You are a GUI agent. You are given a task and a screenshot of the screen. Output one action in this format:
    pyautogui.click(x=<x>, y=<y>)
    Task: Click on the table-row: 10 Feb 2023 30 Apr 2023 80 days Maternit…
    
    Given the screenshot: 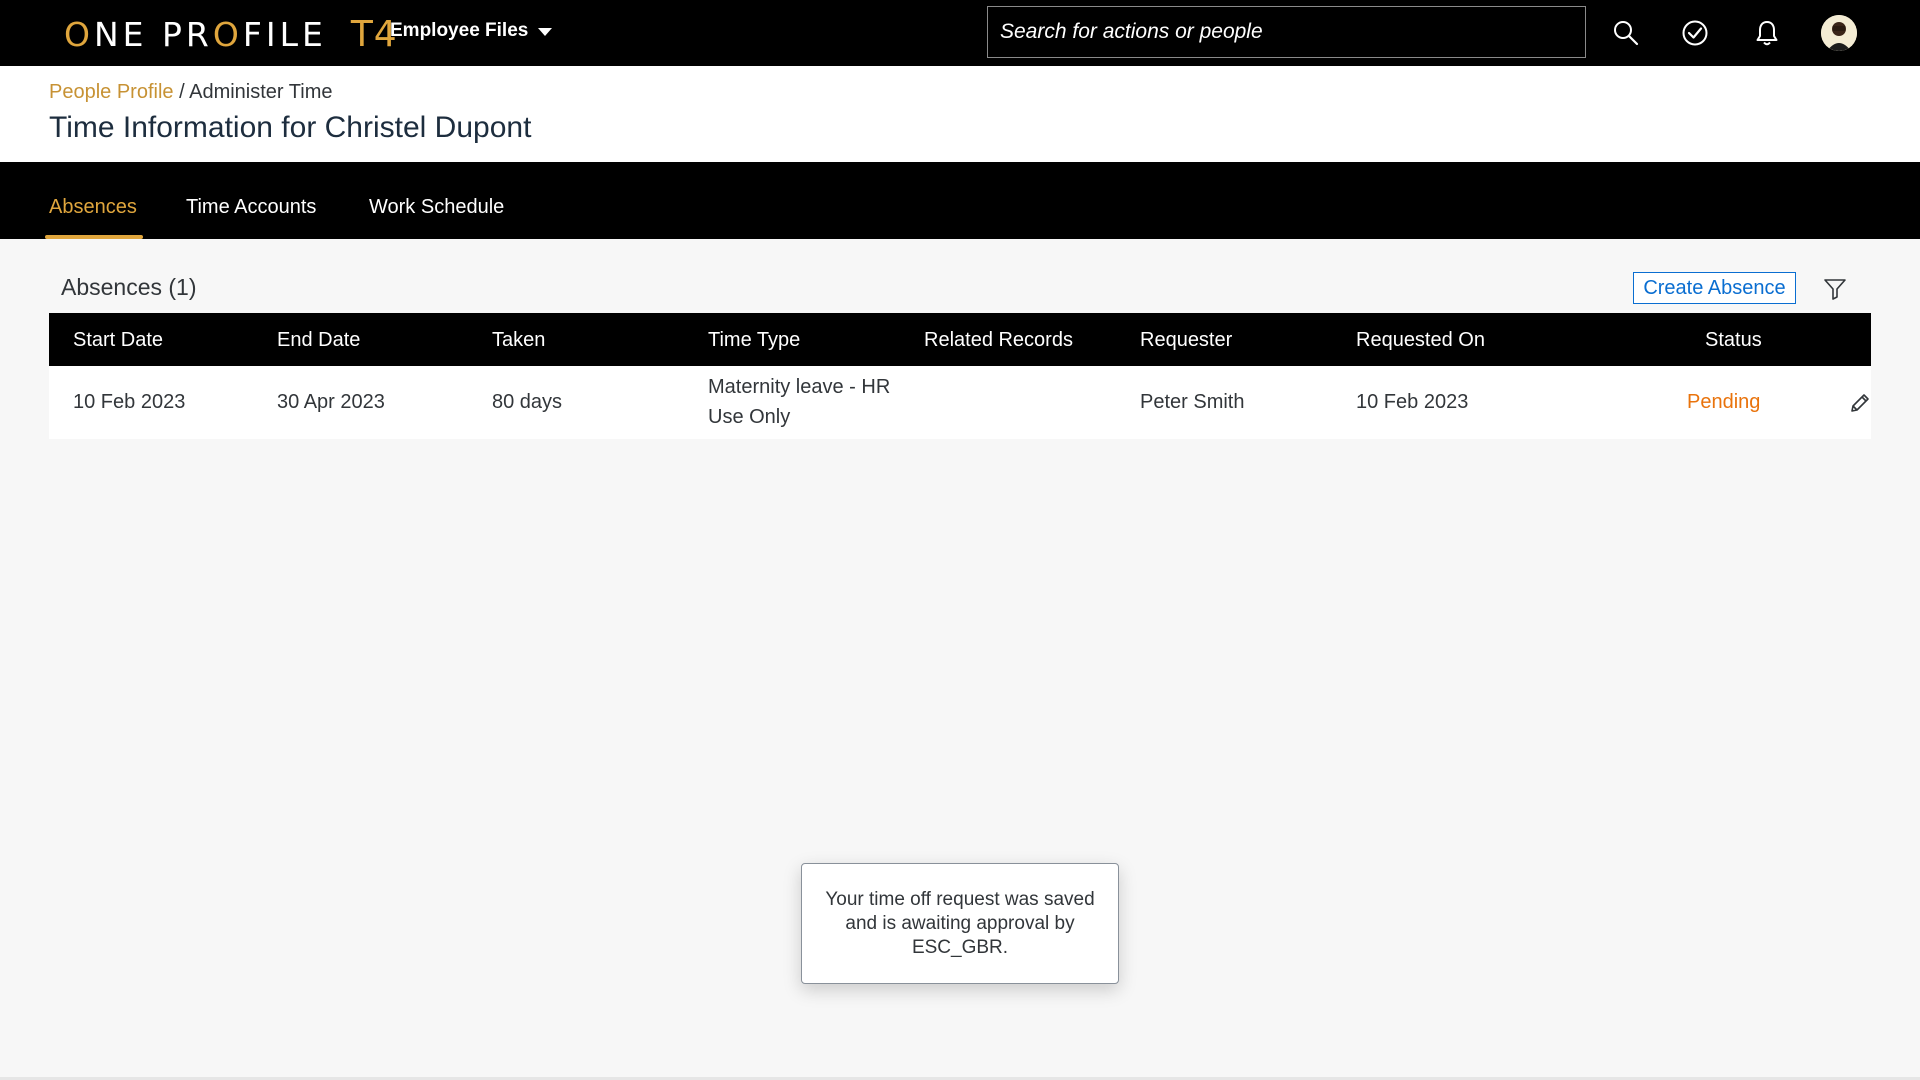 What is the action you would take?
    pyautogui.click(x=960, y=402)
    